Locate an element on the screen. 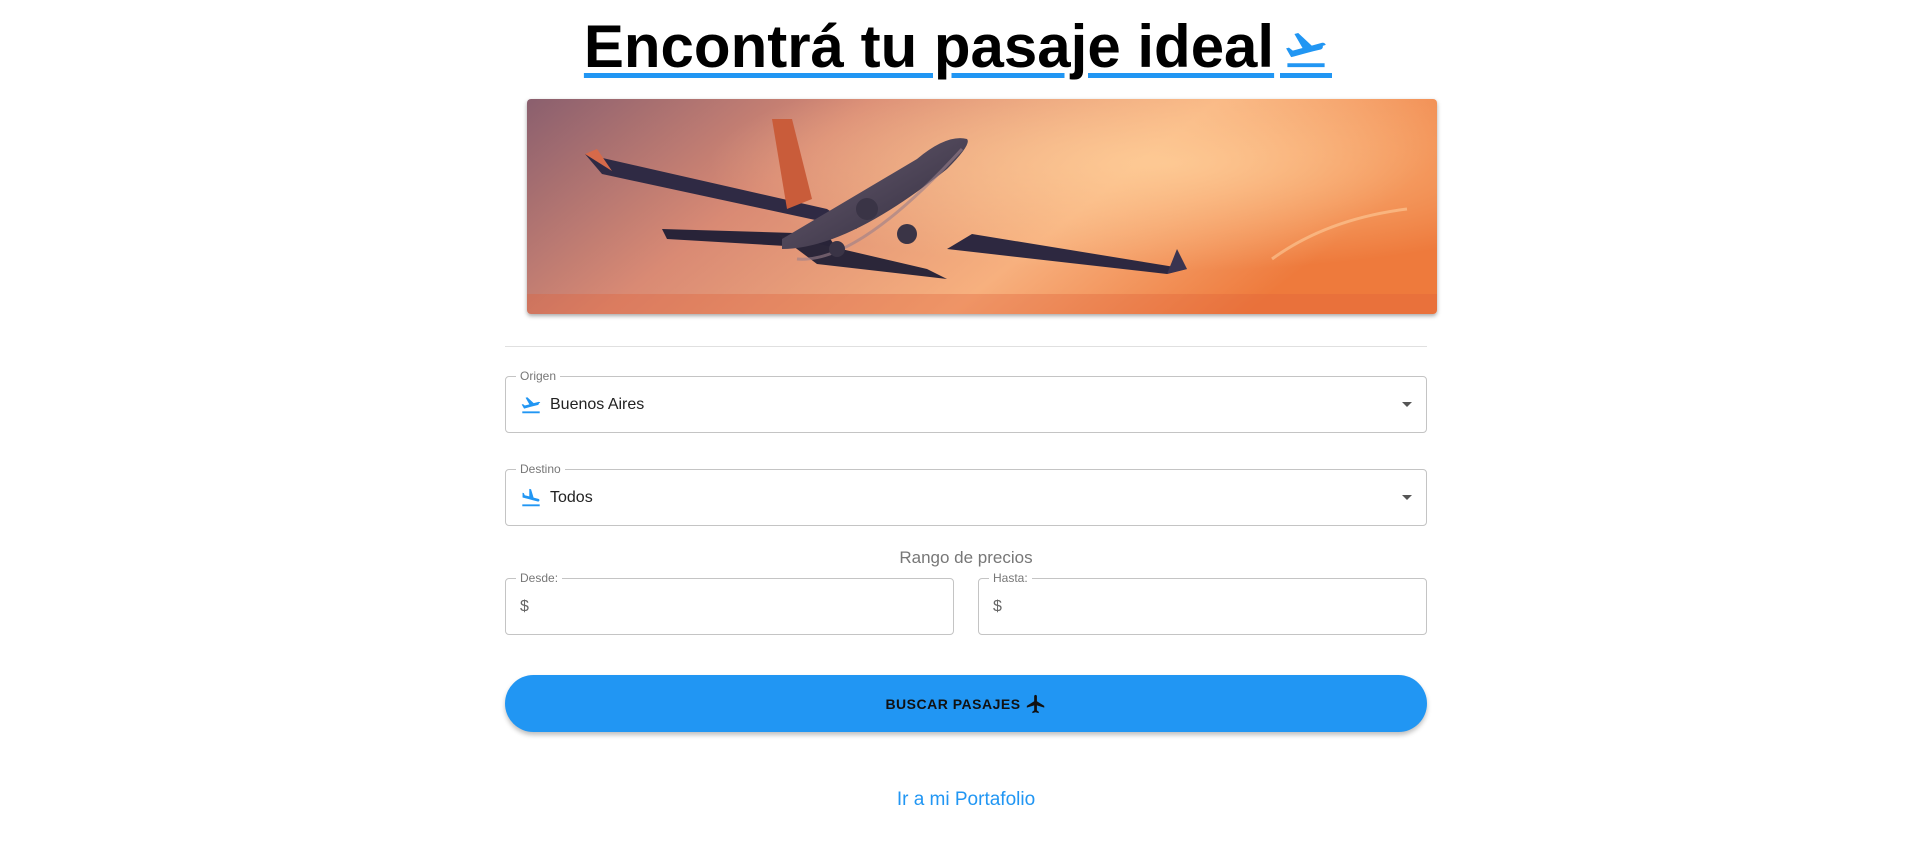 This screenshot has height=857, width=1916. header: Encontrá tu pasaje ideal is located at coordinates (958, 47).